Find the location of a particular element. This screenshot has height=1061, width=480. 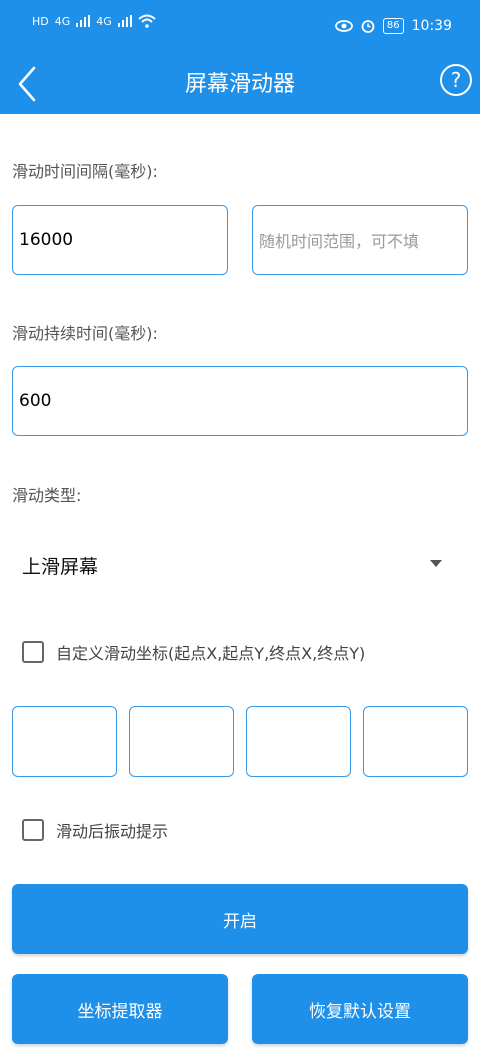

start-x-input is located at coordinates (64, 741).